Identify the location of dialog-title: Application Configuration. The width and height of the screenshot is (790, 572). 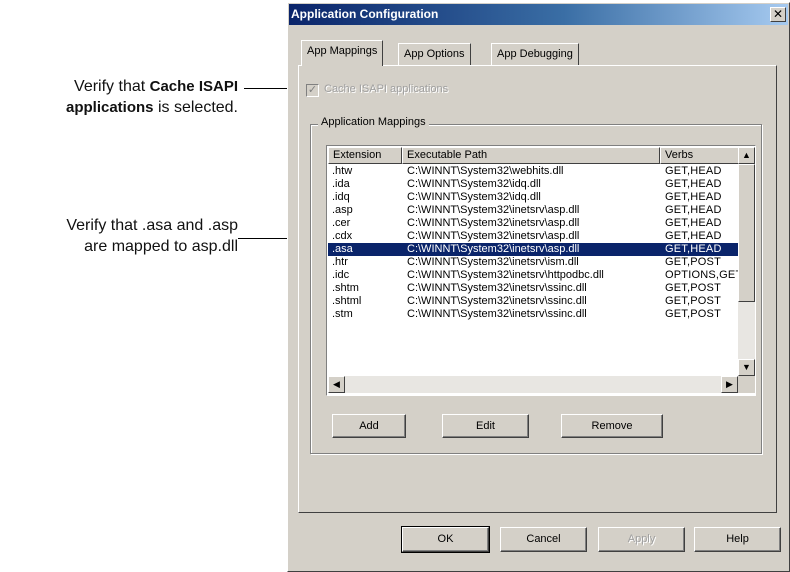
(365, 14).